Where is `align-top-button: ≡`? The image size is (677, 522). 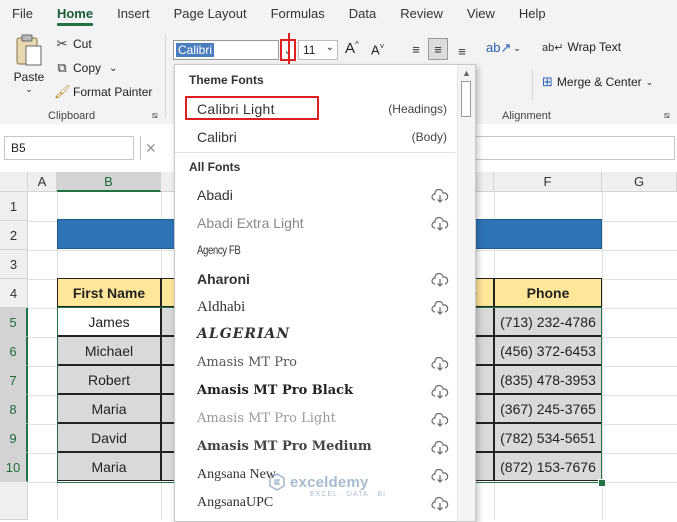 align-top-button: ≡ is located at coordinates (416, 49).